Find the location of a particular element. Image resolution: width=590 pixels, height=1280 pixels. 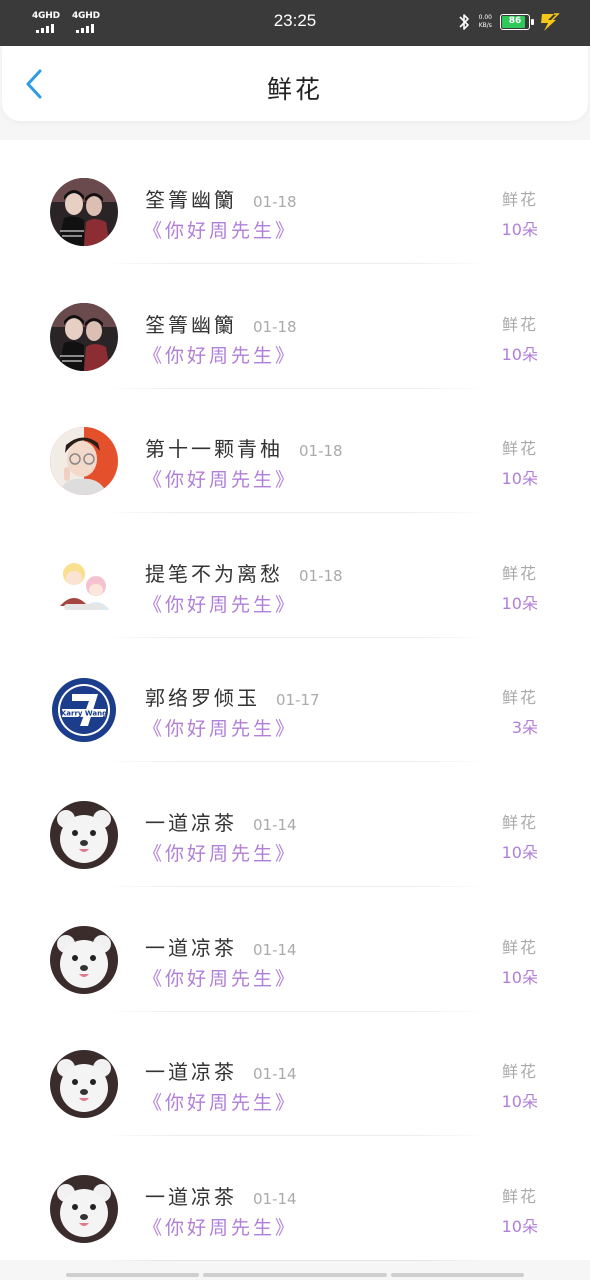

status-bar: 4GHD 4GHD 23:25 0.00 KB/s 86 is located at coordinates (295, 23).